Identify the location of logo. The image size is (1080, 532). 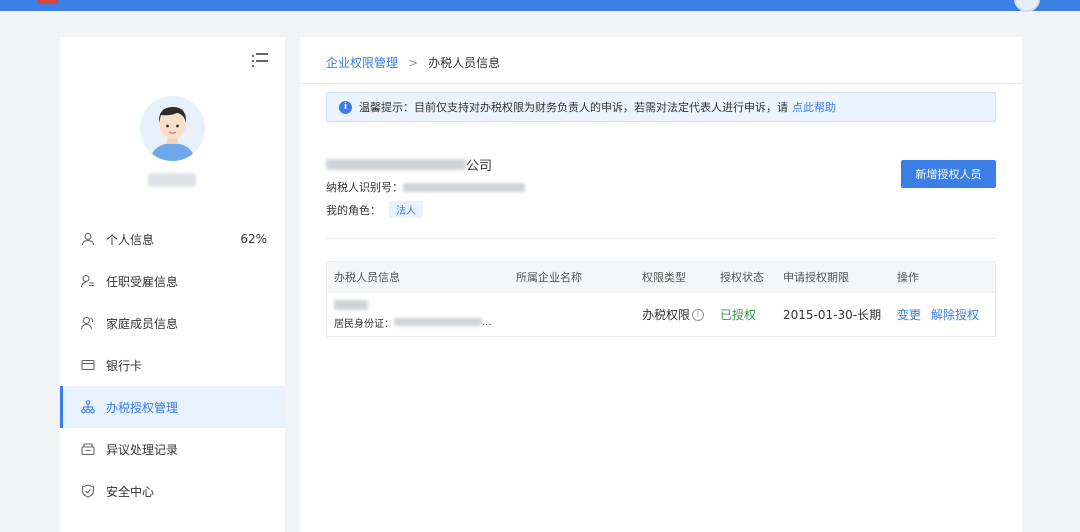
(48, 2).